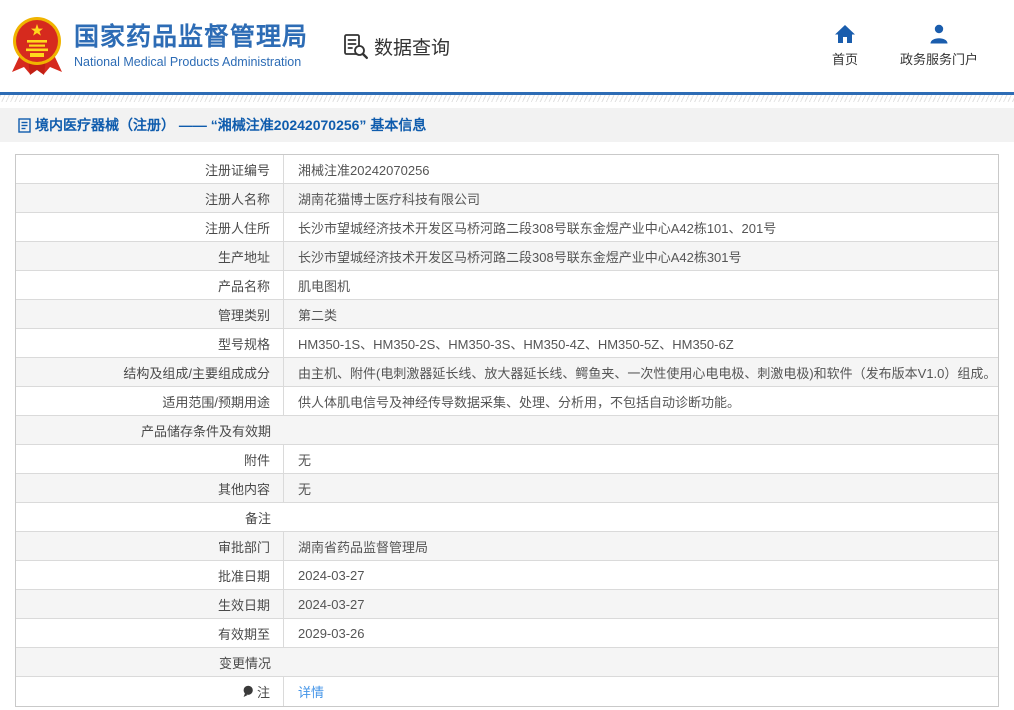 The height and width of the screenshot is (710, 1014). Describe the element at coordinates (507, 546) in the screenshot. I see `table-row: 审批部门 湖南省药品监督管理局` at that location.